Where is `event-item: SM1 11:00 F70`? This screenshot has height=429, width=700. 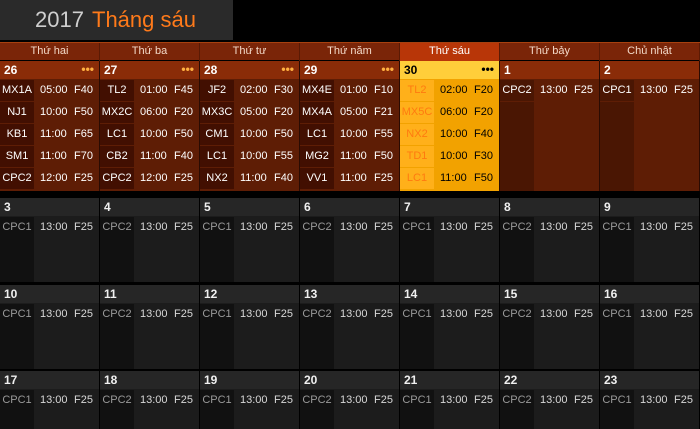 event-item: SM1 11:00 F70 is located at coordinates (49, 156).